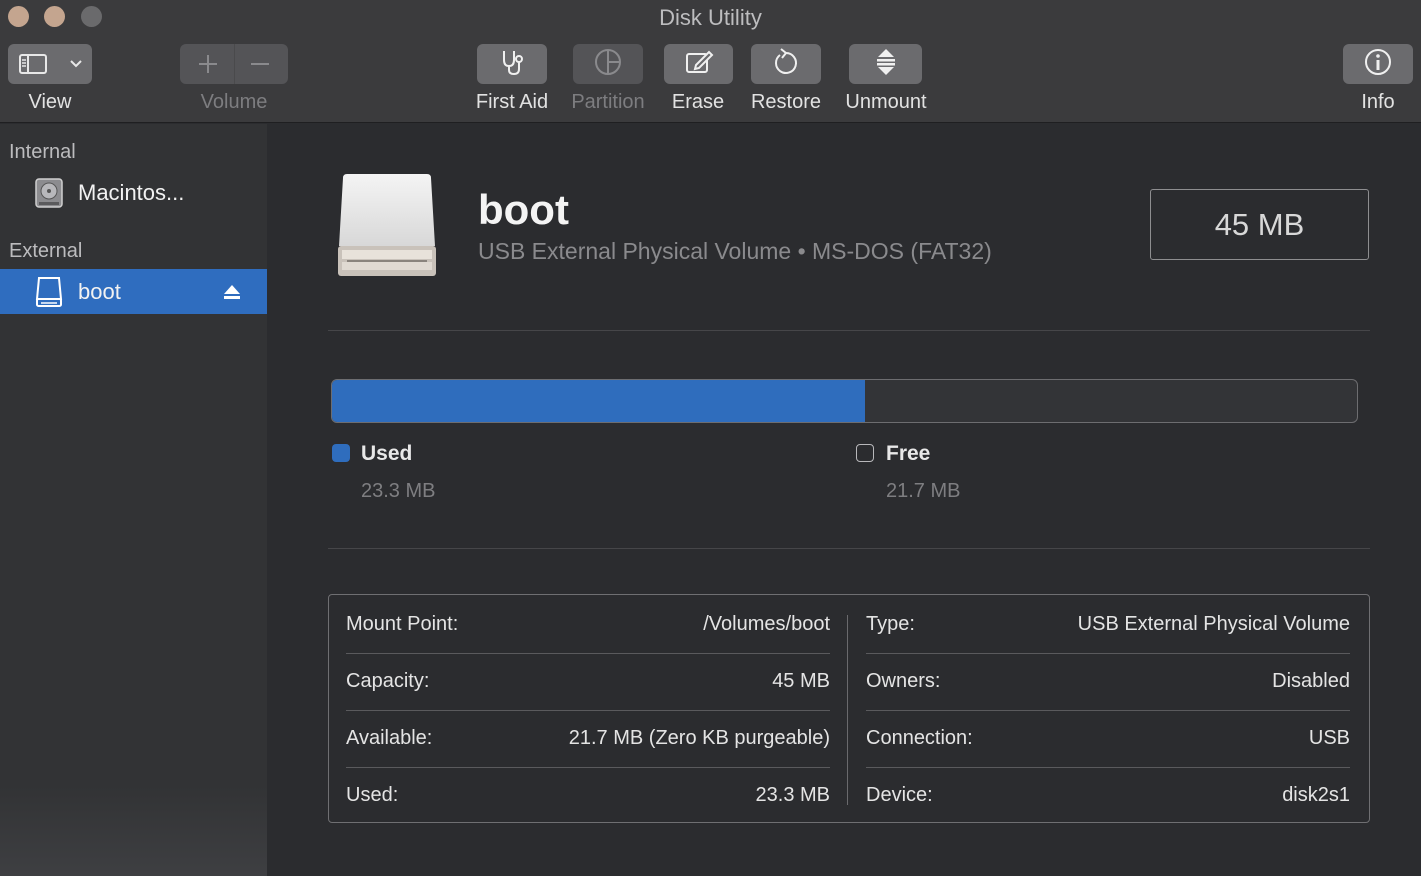 The width and height of the screenshot is (1421, 876). I want to click on detail-row-connection: Connection: USB, so click(1108, 738).